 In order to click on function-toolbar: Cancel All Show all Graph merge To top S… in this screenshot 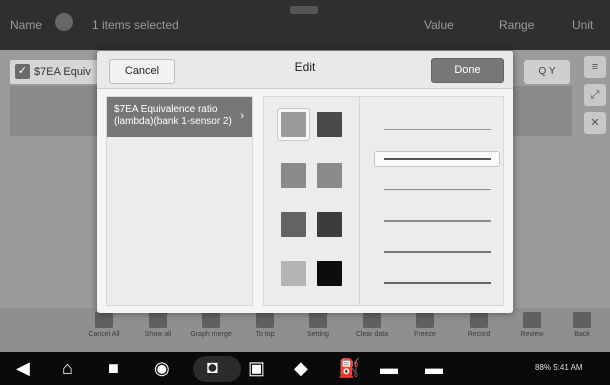, I will do `click(305, 330)`.